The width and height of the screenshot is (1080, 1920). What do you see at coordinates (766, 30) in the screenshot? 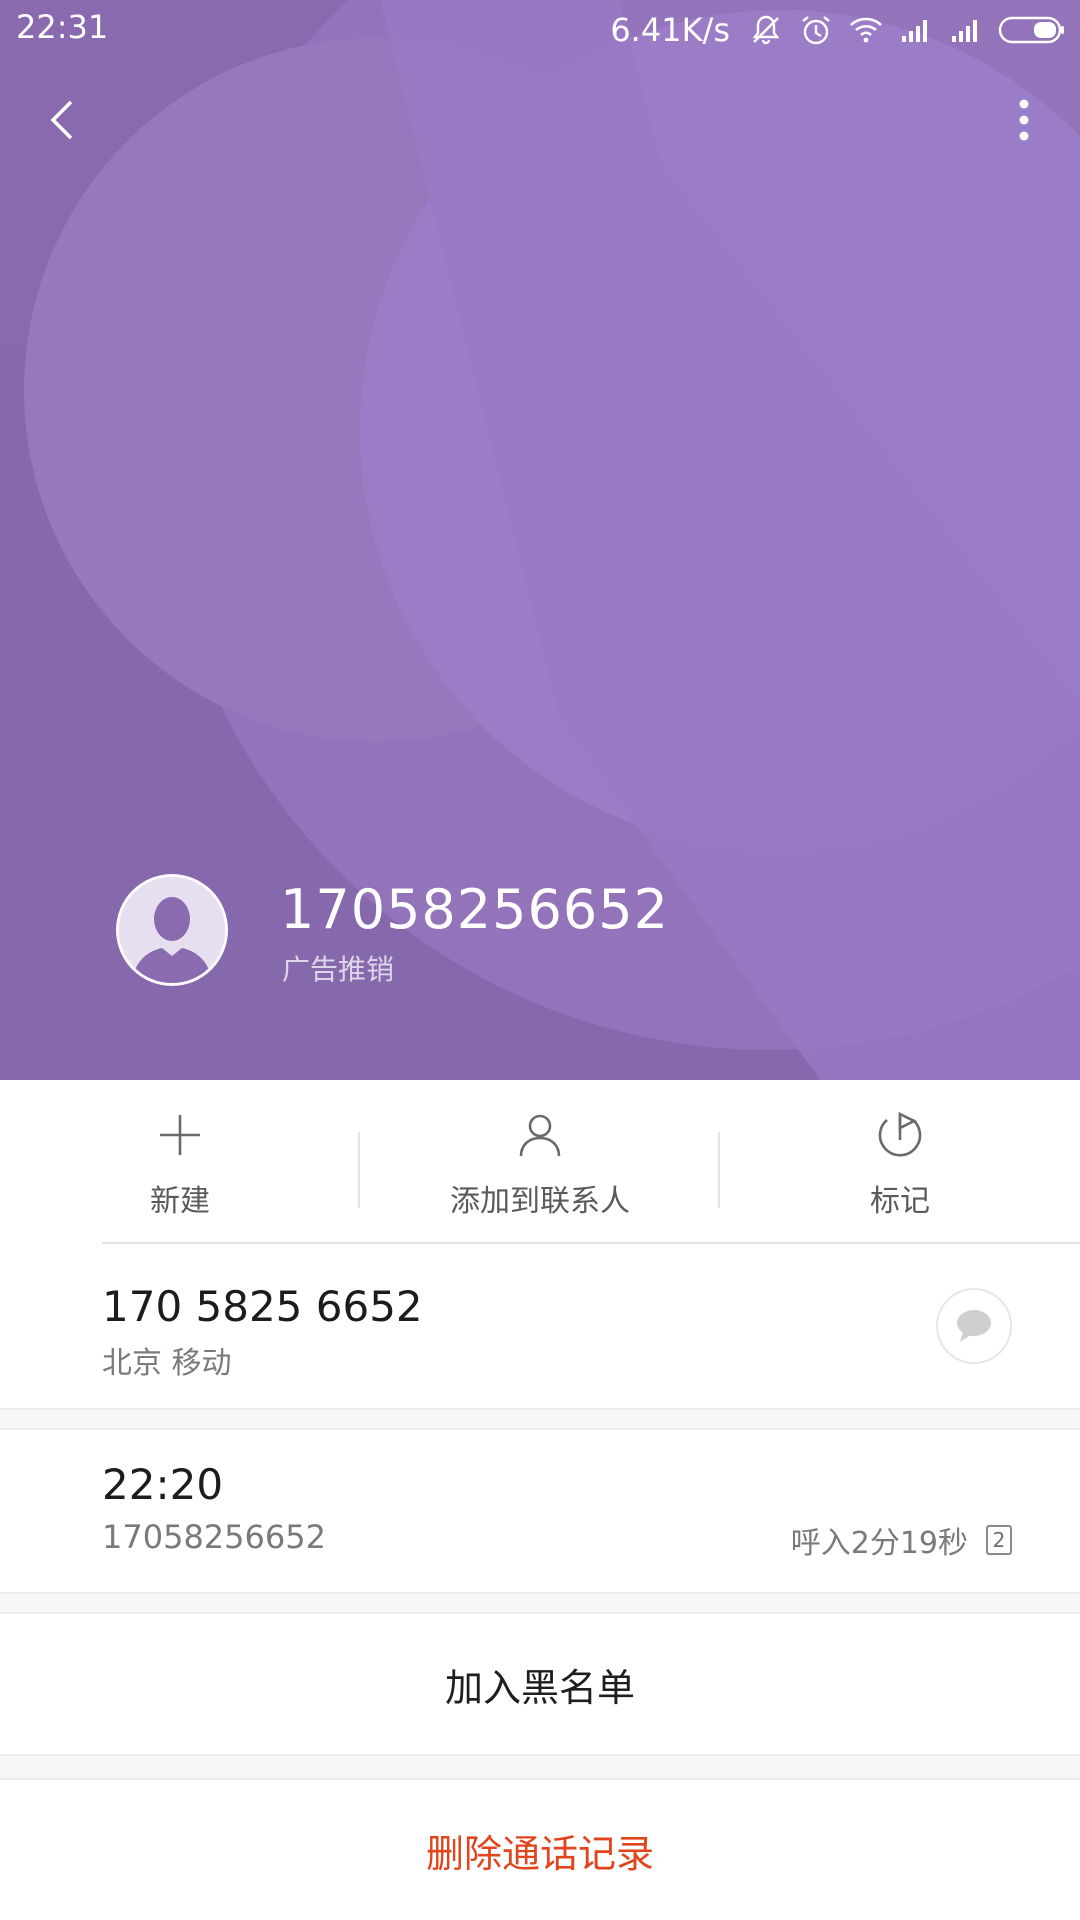
I see `bell-muted-icon` at bounding box center [766, 30].